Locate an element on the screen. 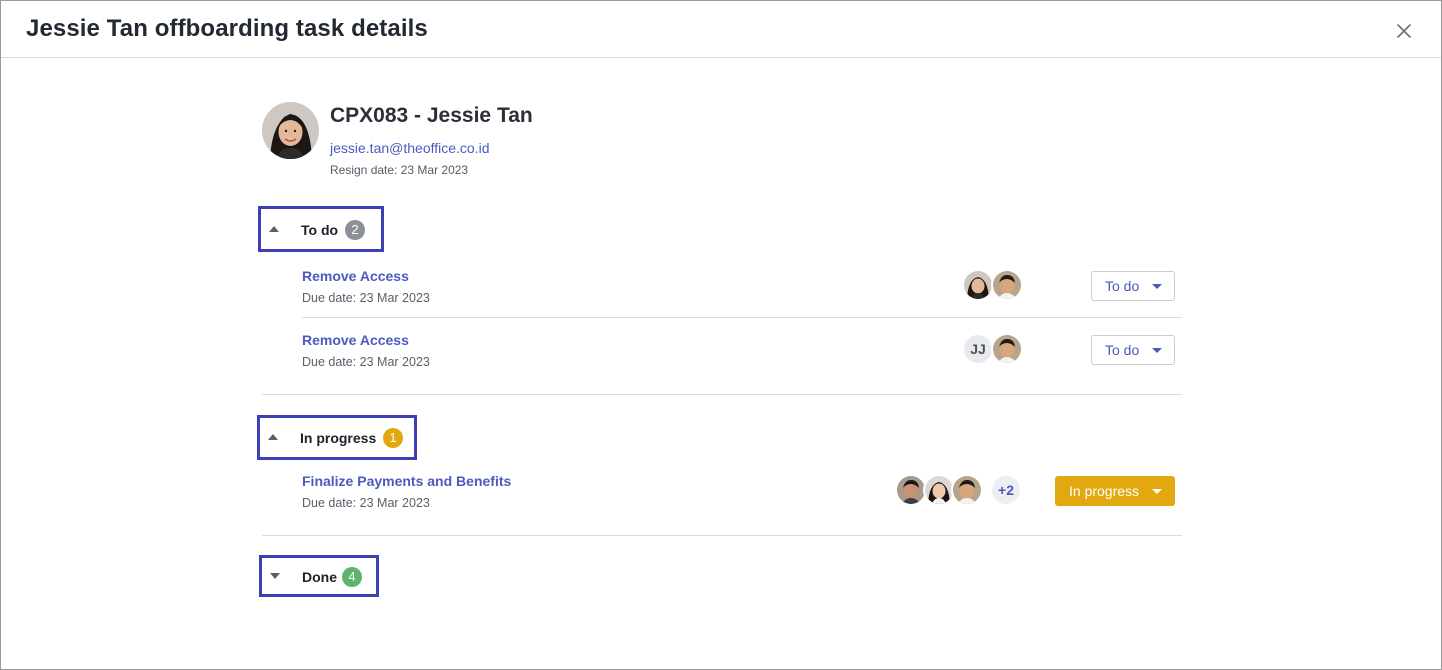 This screenshot has height=670, width=1442. close-icon is located at coordinates (1404, 31).